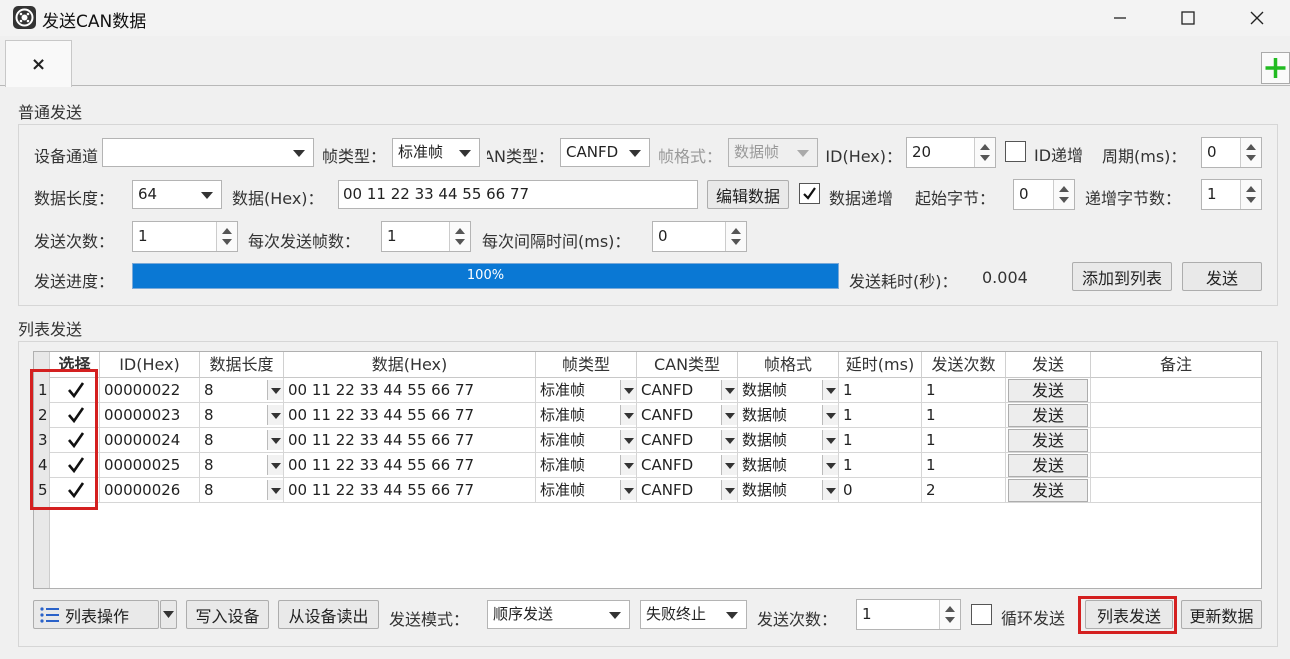 The width and height of the screenshot is (1290, 659). Describe the element at coordinates (809, 193) in the screenshot. I see `data-increment-checkbox` at that location.